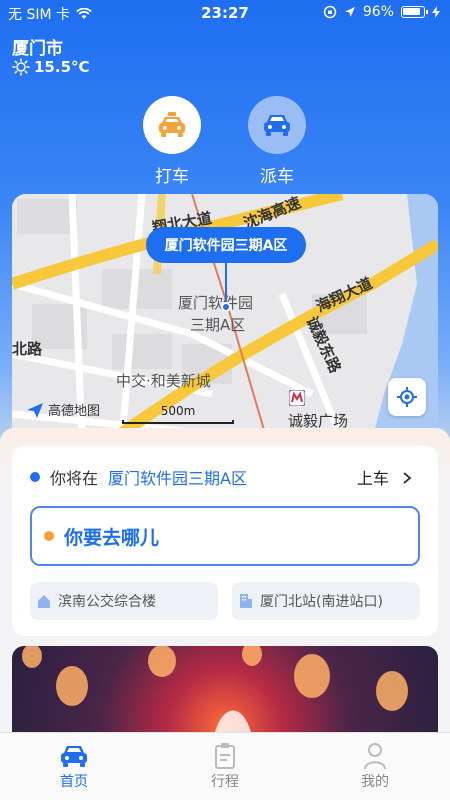  What do you see at coordinates (44, 601) in the screenshot?
I see `home-icon` at bounding box center [44, 601].